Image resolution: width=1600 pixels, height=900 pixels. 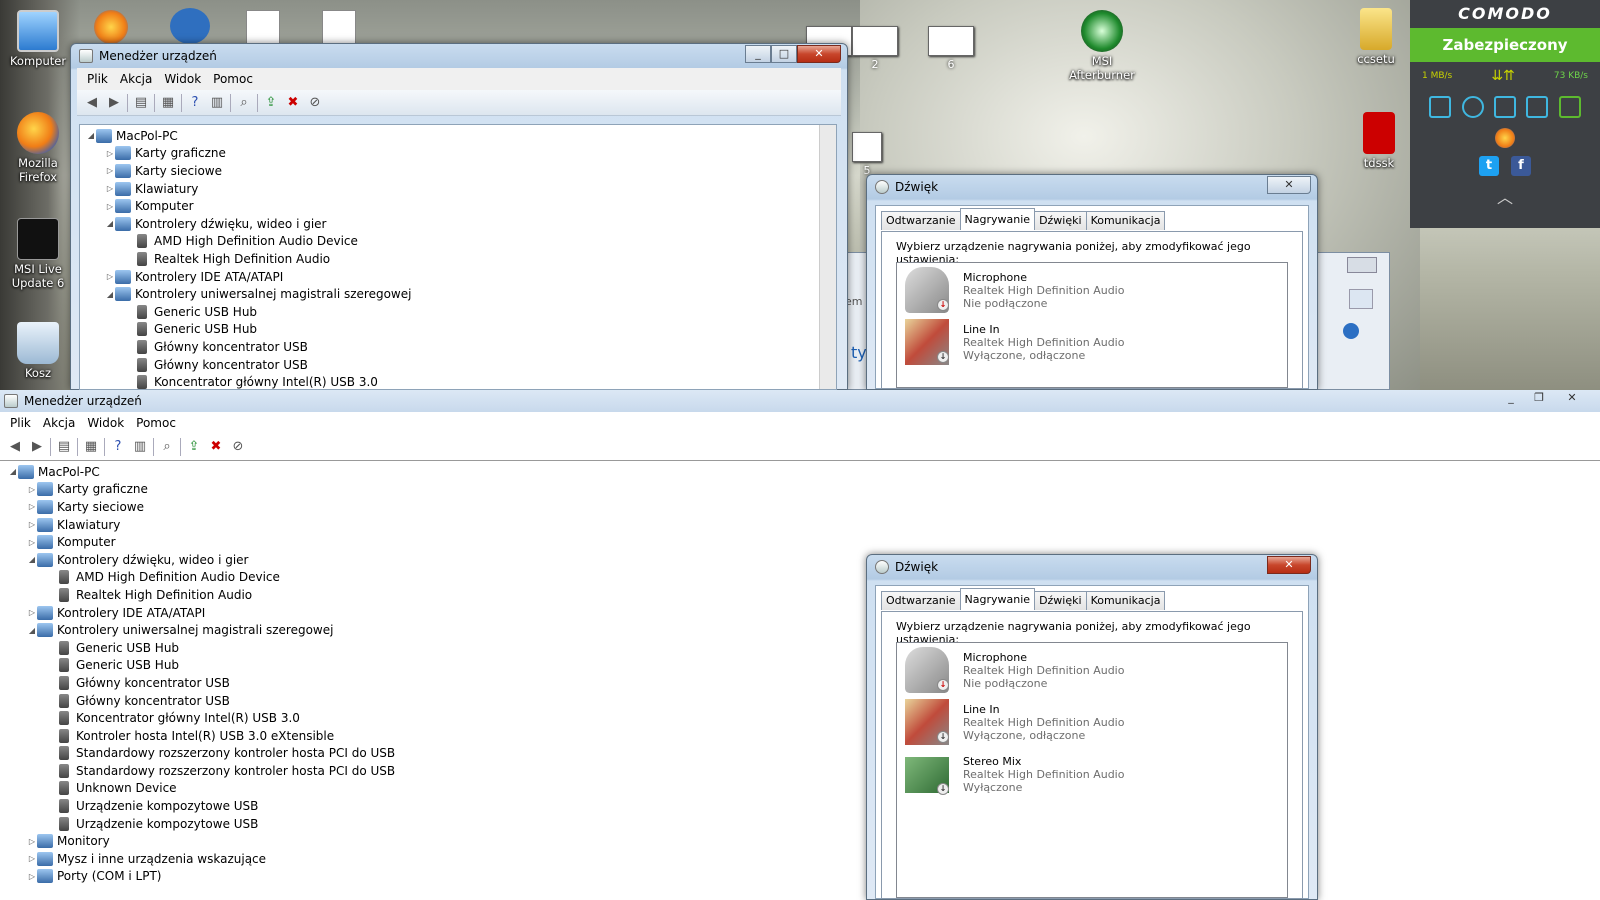 What do you see at coordinates (1361, 299) in the screenshot?
I see `search-icon` at bounding box center [1361, 299].